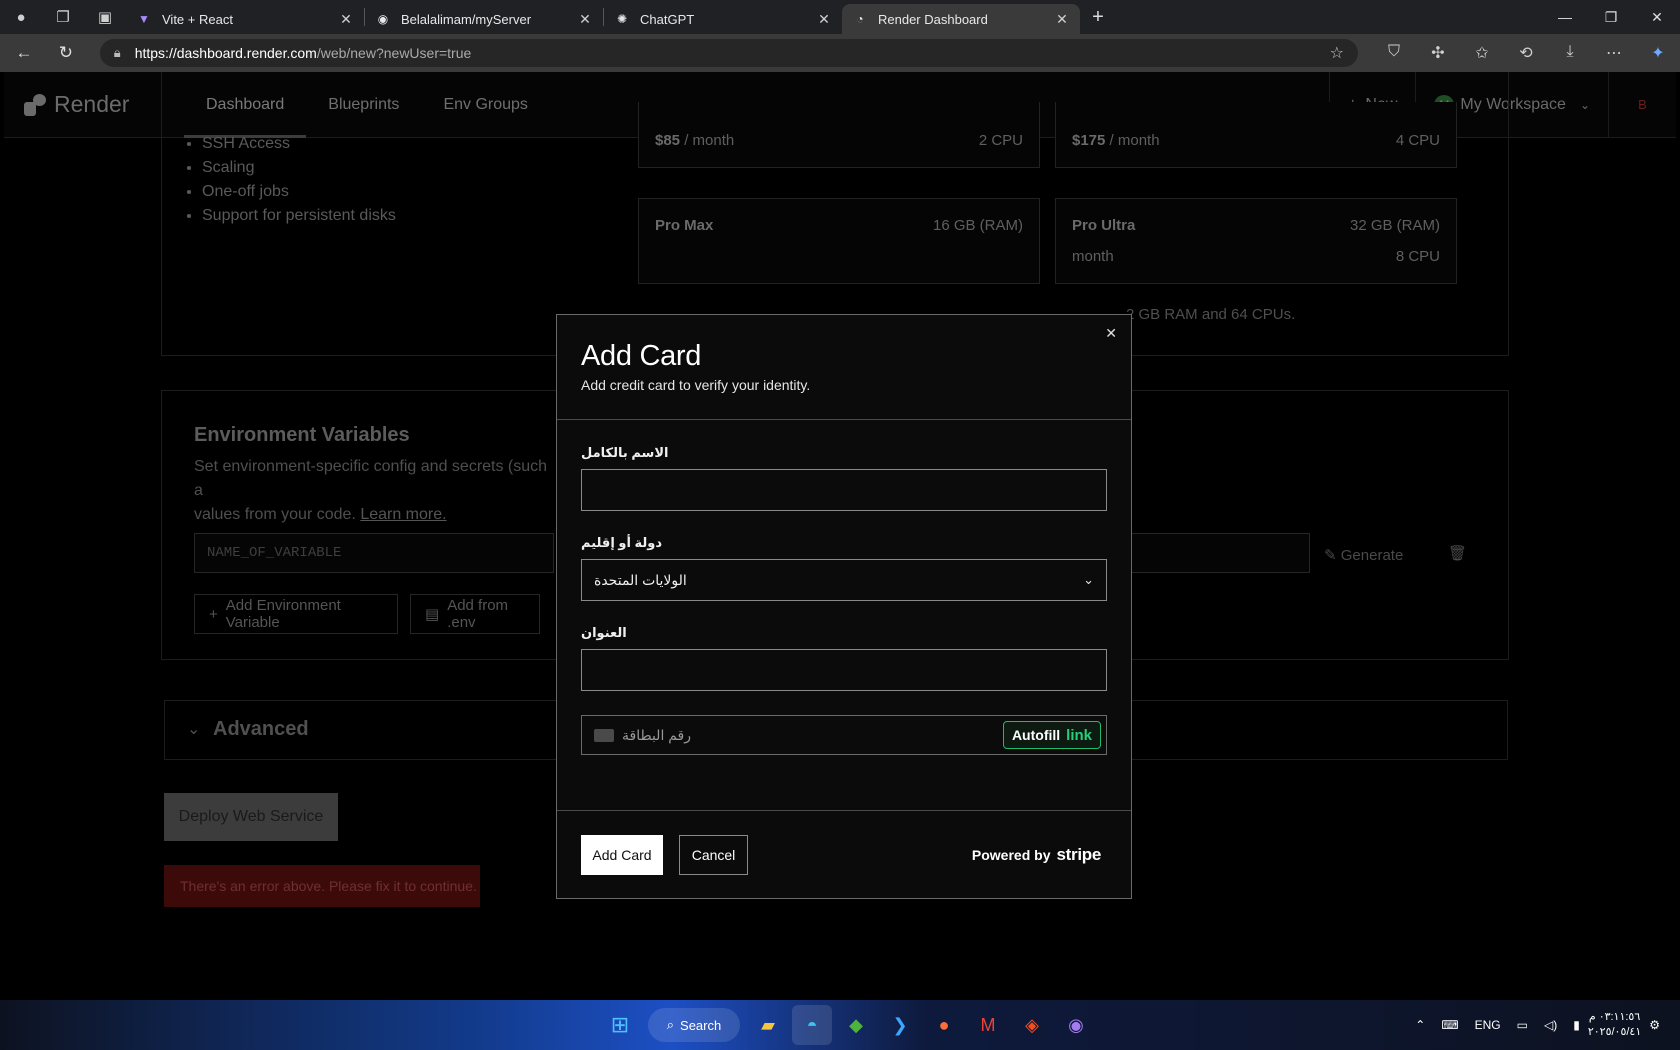  I want to click on link-logo: link, so click(1079, 735).